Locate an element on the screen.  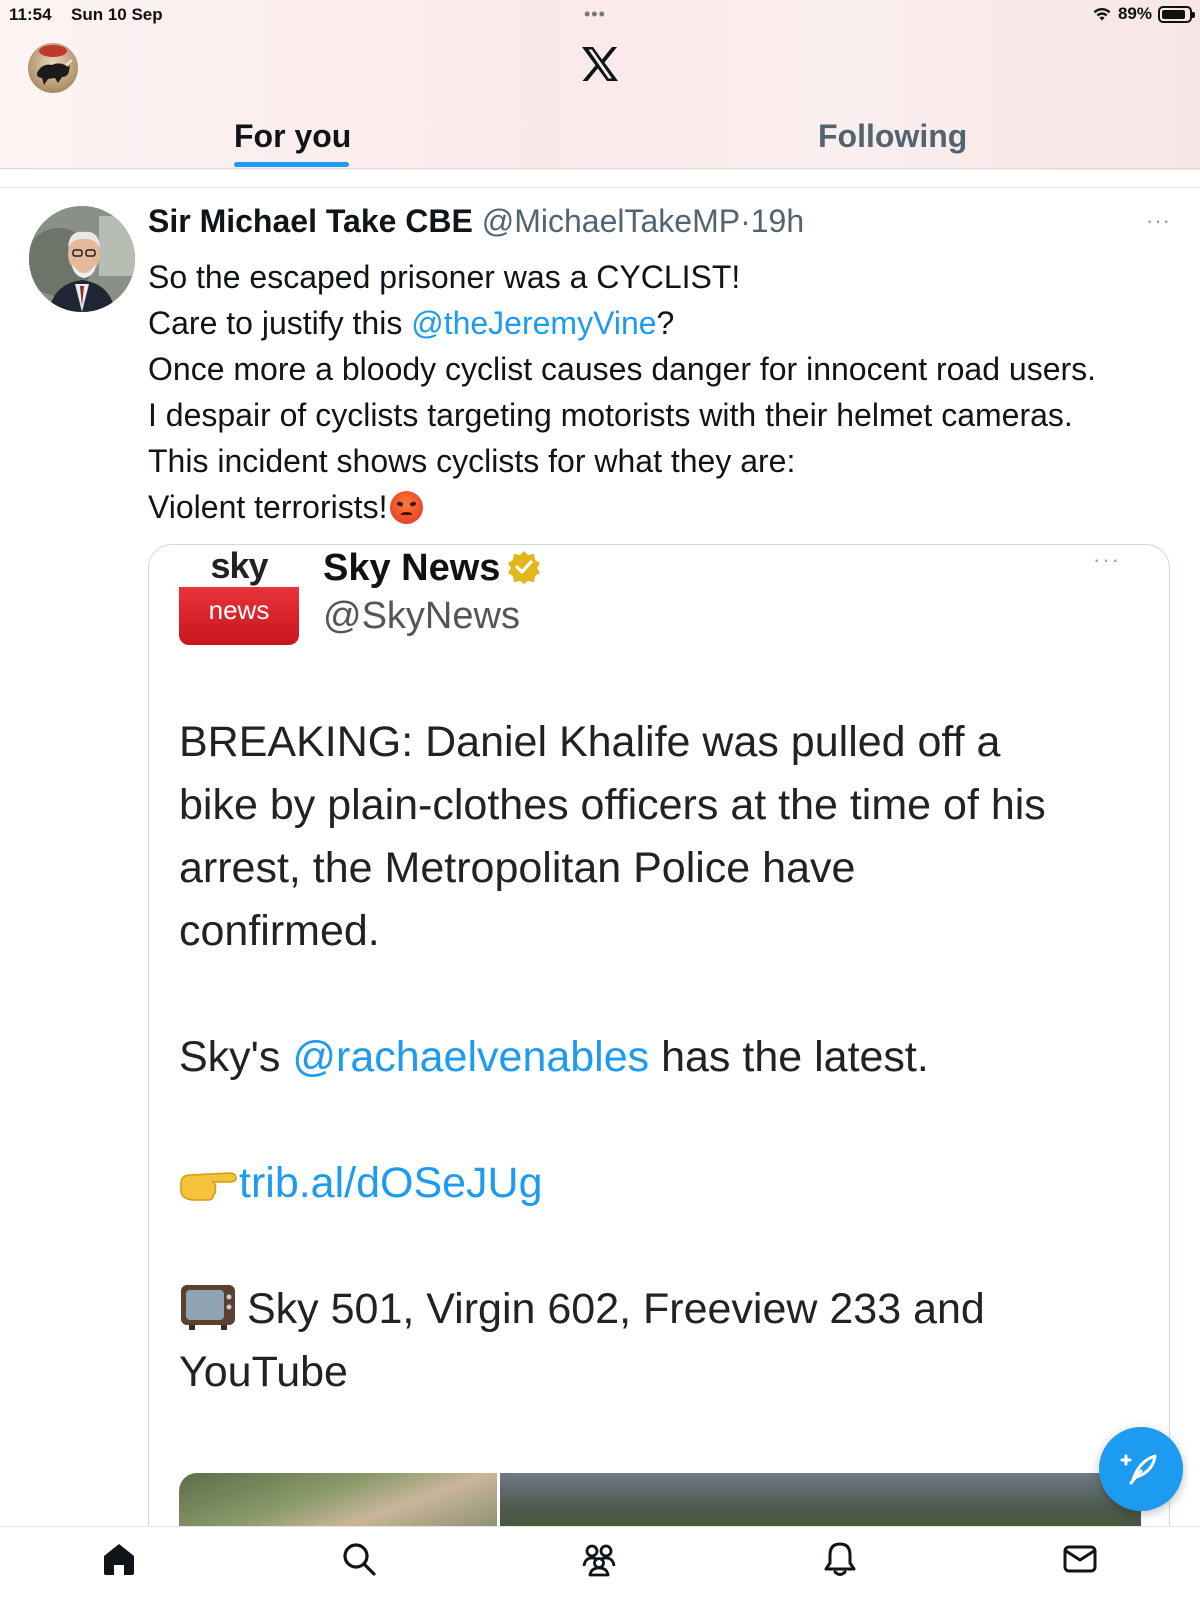
active-tab-indicator is located at coordinates (291, 164).